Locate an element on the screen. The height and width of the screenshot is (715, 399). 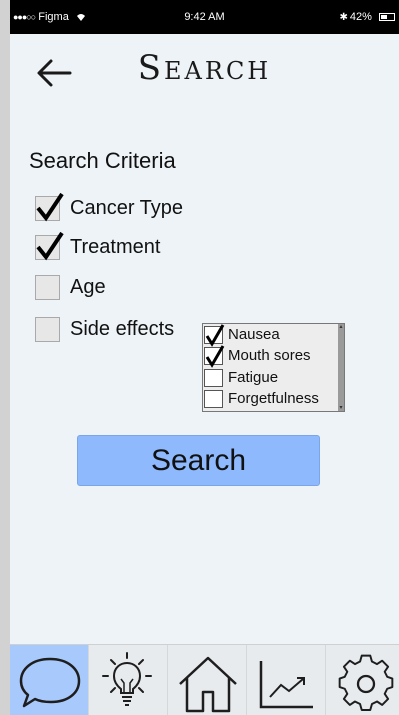
lightbulb-icon is located at coordinates (127, 679).